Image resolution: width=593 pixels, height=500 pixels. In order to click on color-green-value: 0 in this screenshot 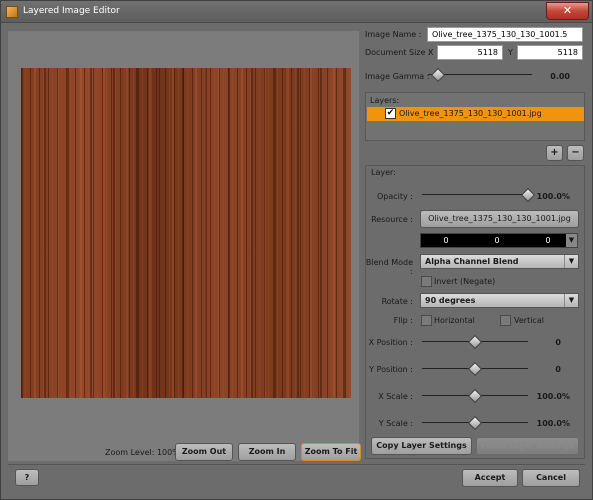, I will do `click(497, 240)`.